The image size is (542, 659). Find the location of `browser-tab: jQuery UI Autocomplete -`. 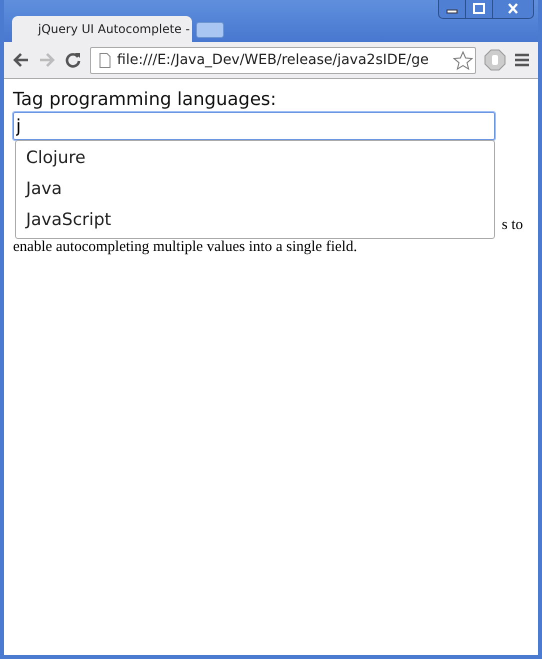

browser-tab: jQuery UI Autocomplete - is located at coordinates (102, 29).